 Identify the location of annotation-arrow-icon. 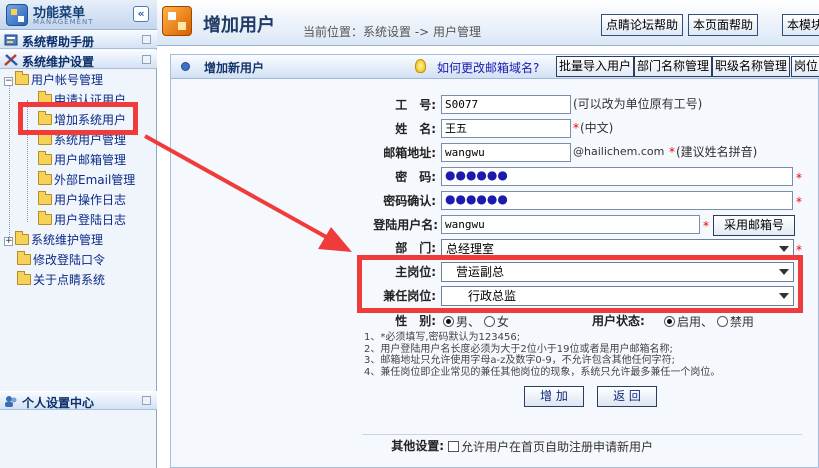
(248, 193).